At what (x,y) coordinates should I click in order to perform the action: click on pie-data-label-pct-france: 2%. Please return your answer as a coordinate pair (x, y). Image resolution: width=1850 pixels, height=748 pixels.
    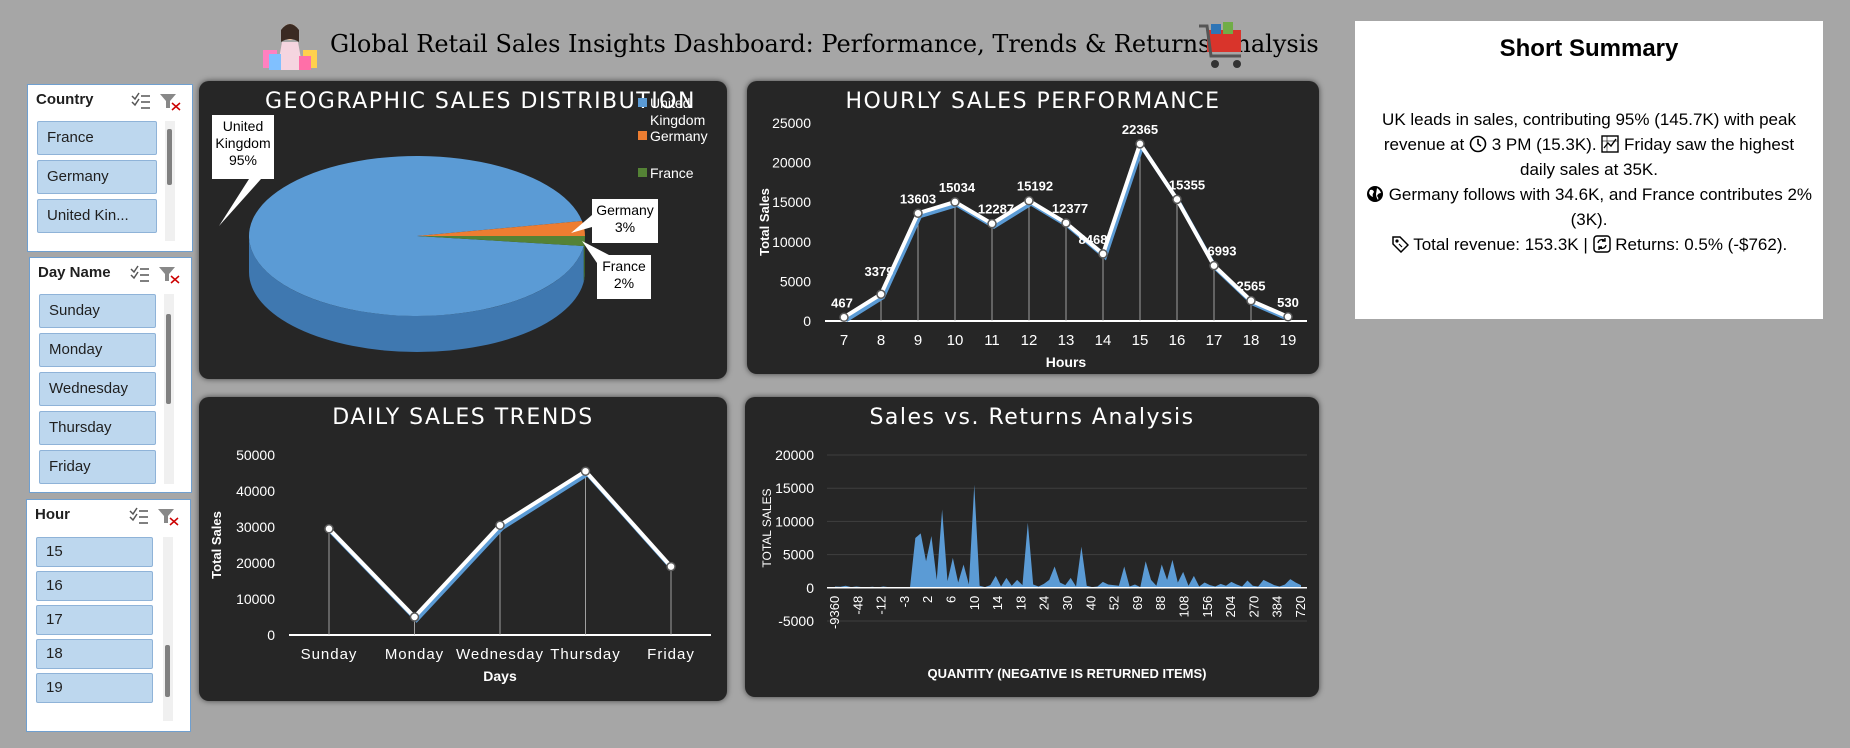
    Looking at the image, I should click on (624, 283).